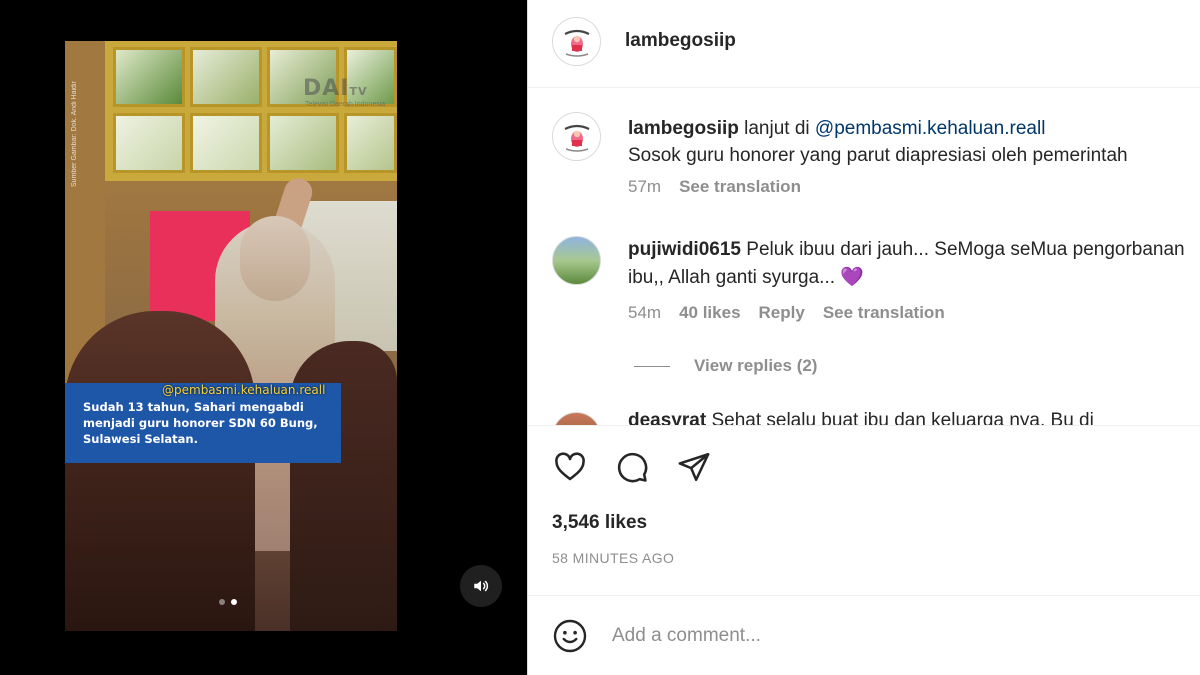 The width and height of the screenshot is (1200, 675). Describe the element at coordinates (756, 365) in the screenshot. I see `view-replies-label: View replies (2)` at that location.